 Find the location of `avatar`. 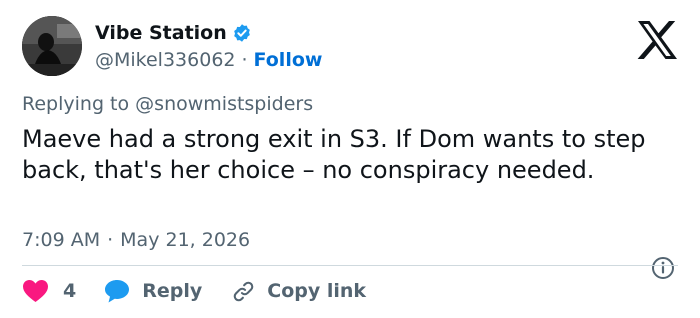

avatar is located at coordinates (52, 46).